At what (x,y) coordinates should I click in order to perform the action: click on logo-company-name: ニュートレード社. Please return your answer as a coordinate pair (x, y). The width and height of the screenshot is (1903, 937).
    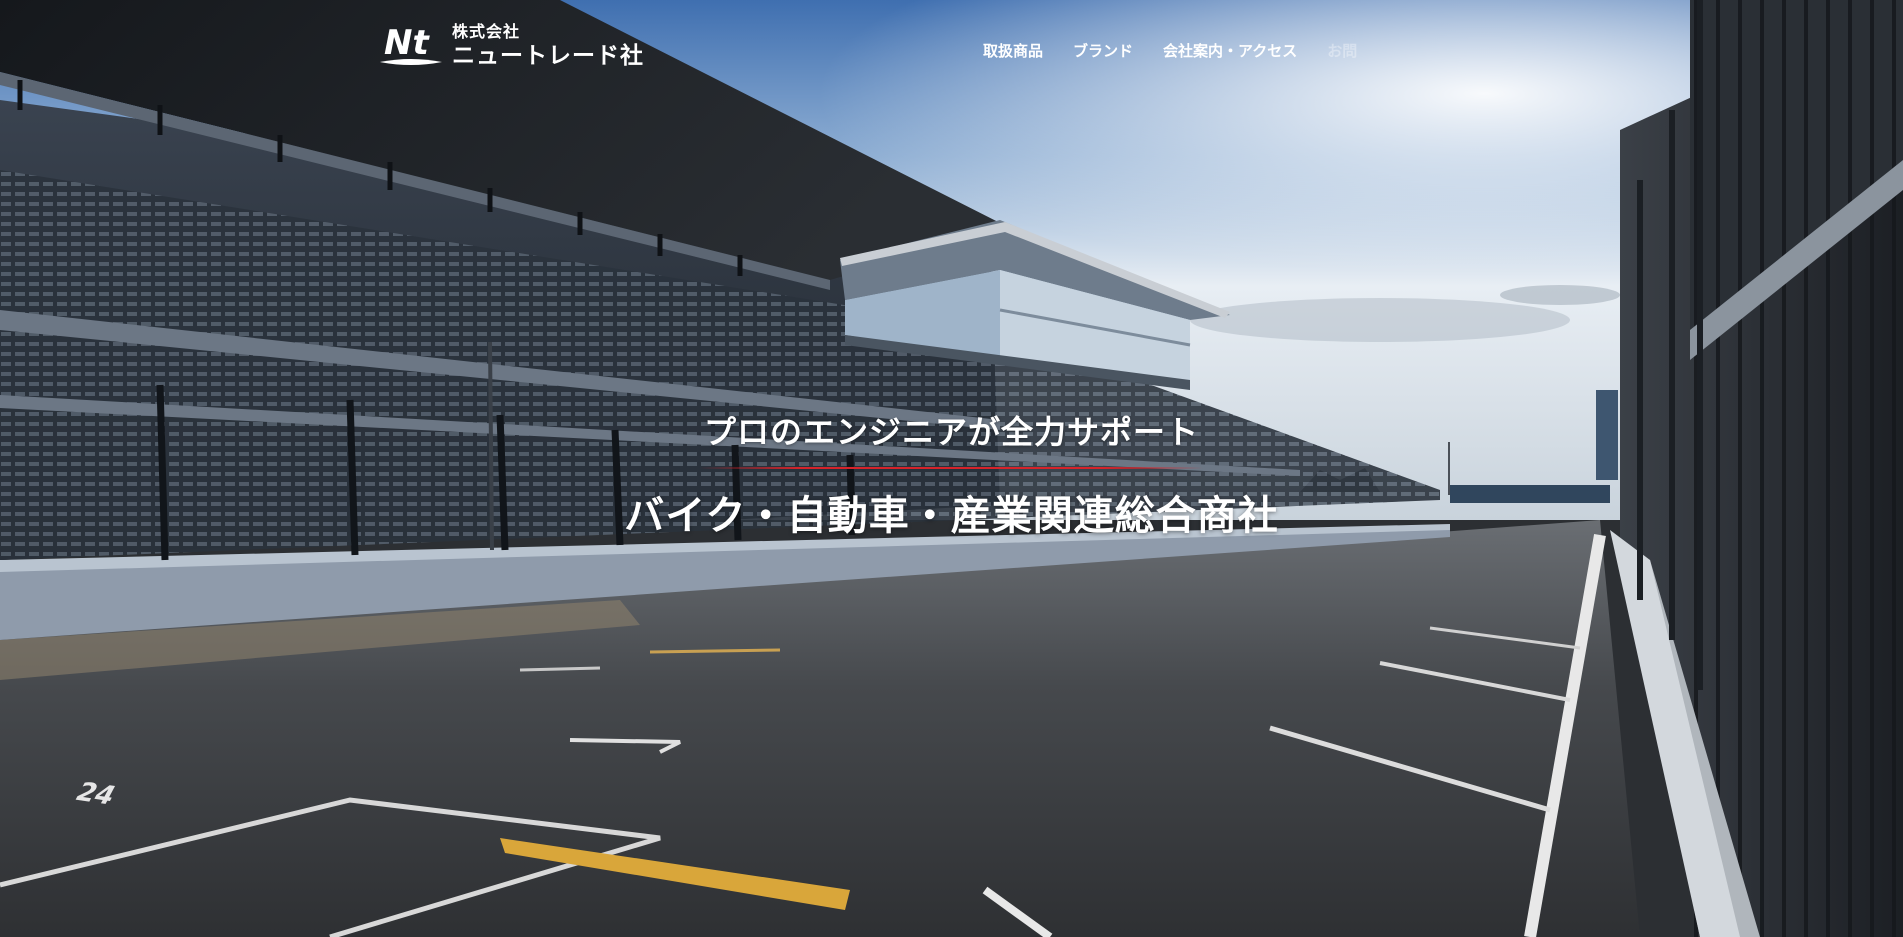
    Looking at the image, I should click on (548, 55).